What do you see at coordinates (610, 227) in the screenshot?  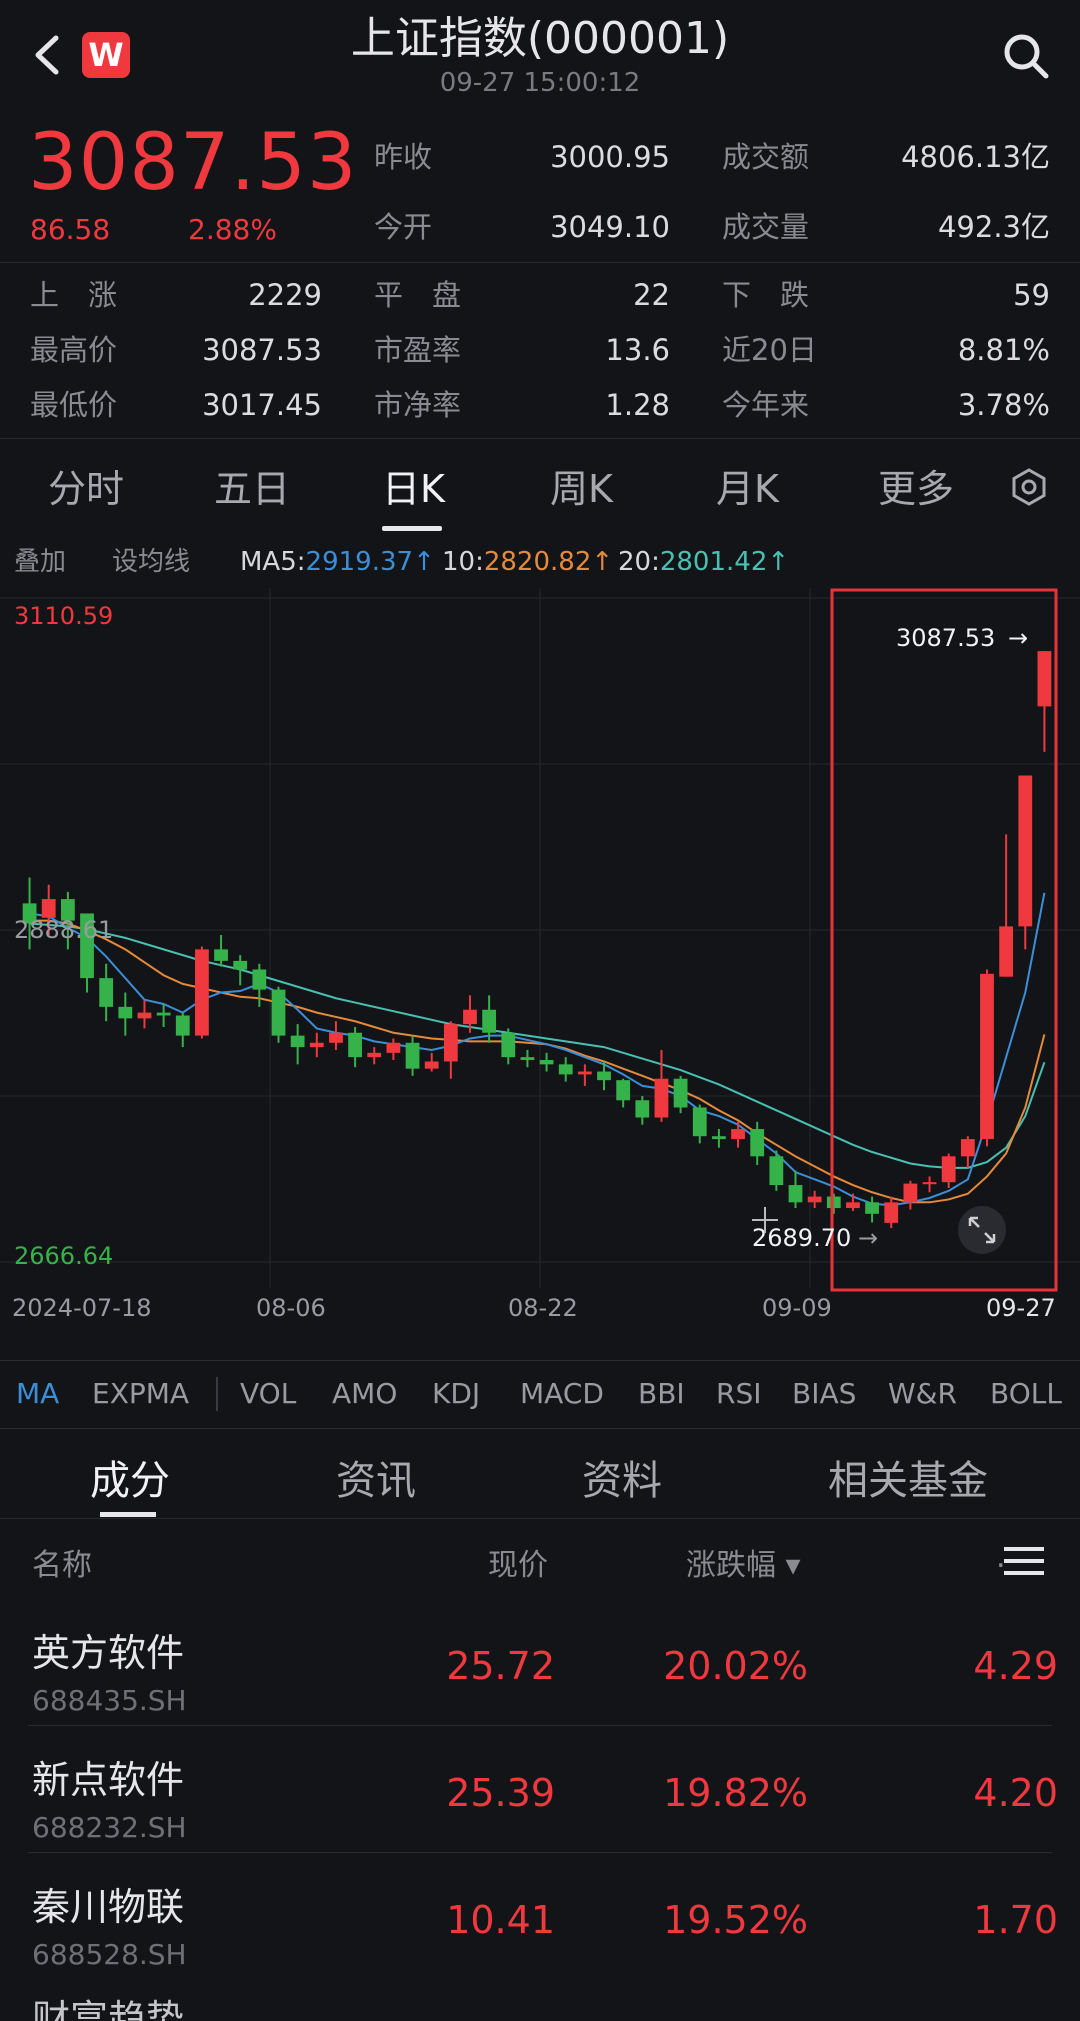 I see `stat-value: 3049.10` at bounding box center [610, 227].